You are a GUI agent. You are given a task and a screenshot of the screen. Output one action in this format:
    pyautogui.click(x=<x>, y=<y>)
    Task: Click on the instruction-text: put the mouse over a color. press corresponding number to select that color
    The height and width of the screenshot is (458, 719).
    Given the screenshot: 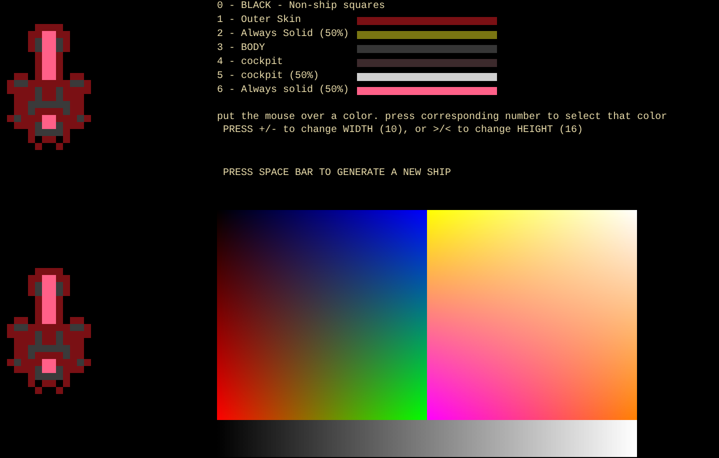 What is the action you would take?
    pyautogui.click(x=442, y=117)
    